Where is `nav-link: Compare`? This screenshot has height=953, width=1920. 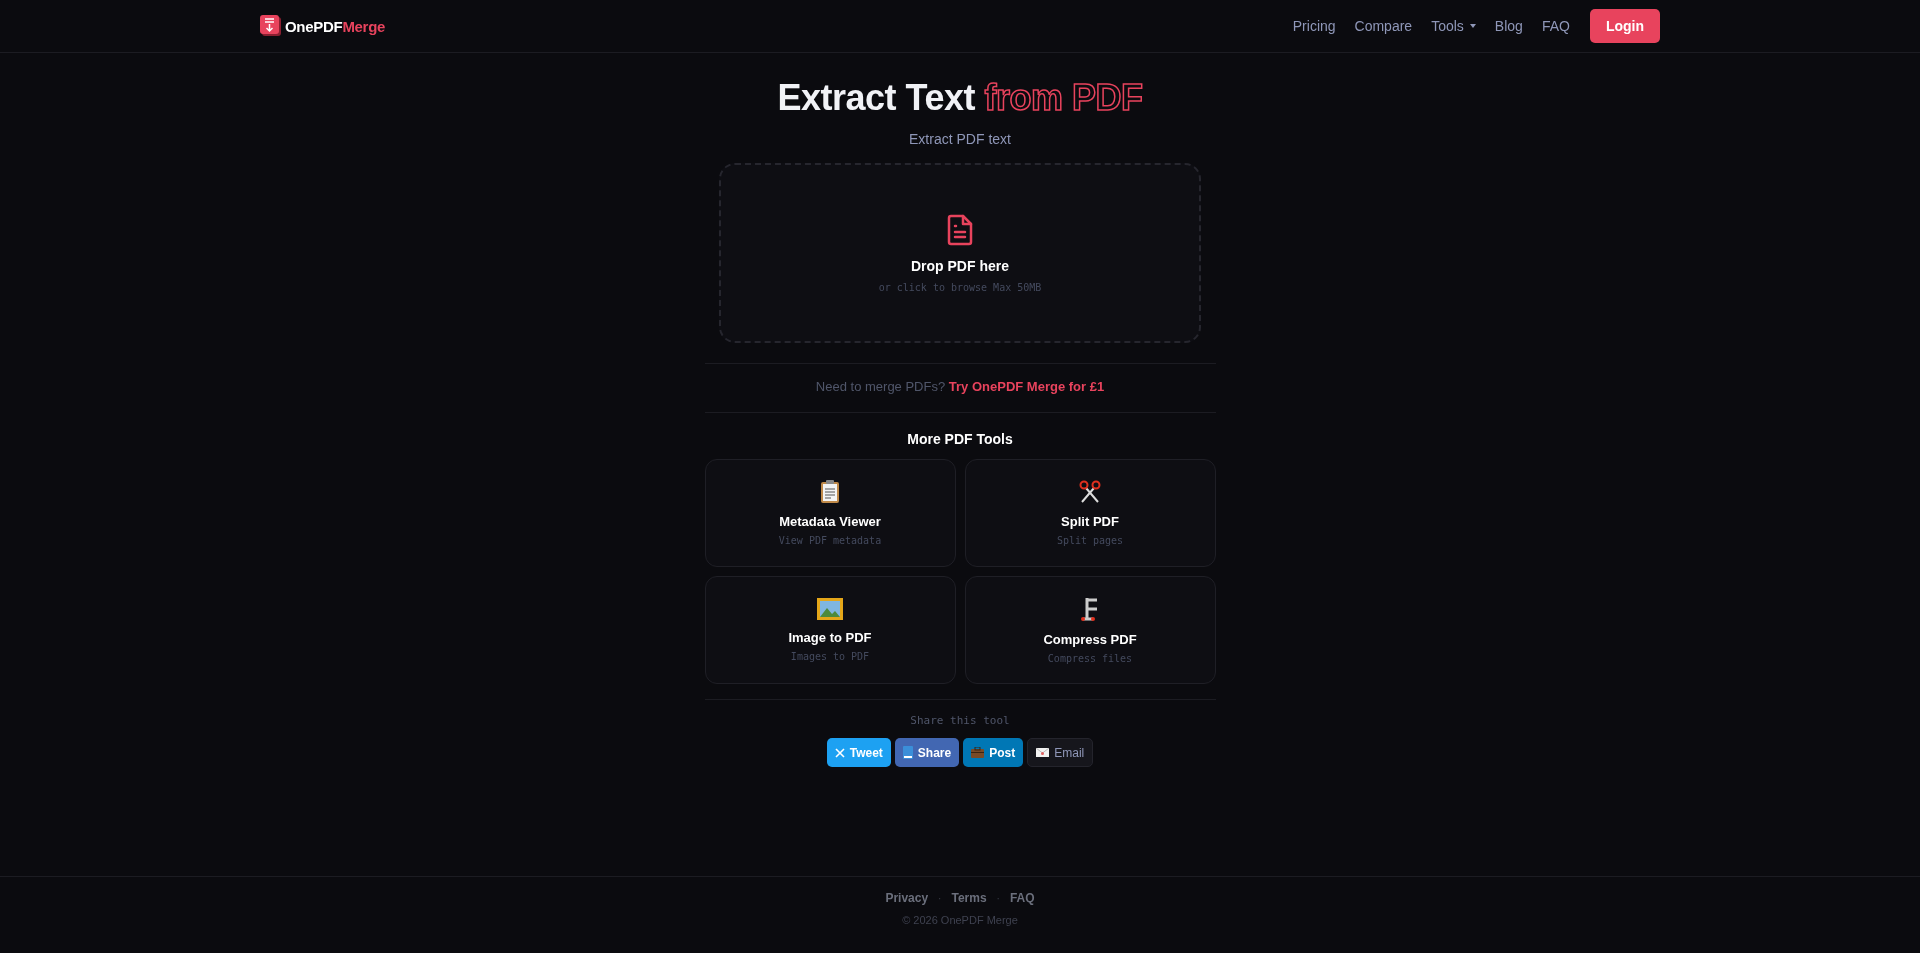
nav-link: Compare is located at coordinates (1383, 26).